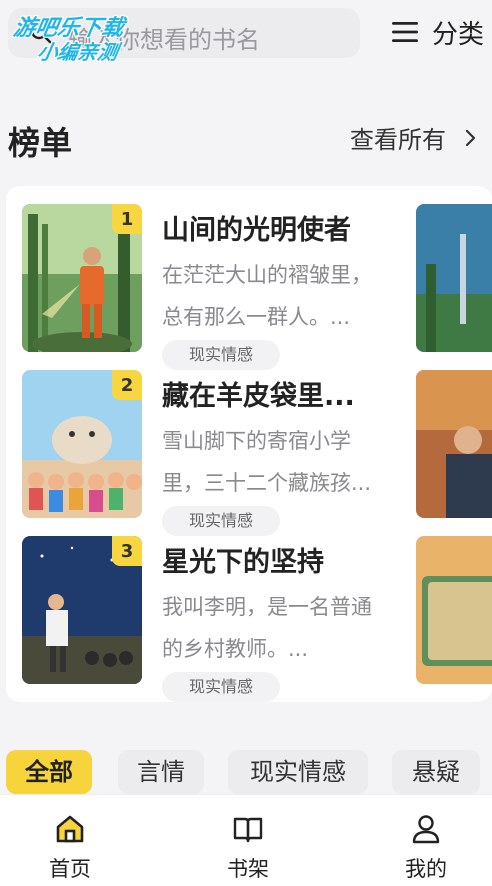  I want to click on nav-bookshelf: 书架, so click(248, 840).